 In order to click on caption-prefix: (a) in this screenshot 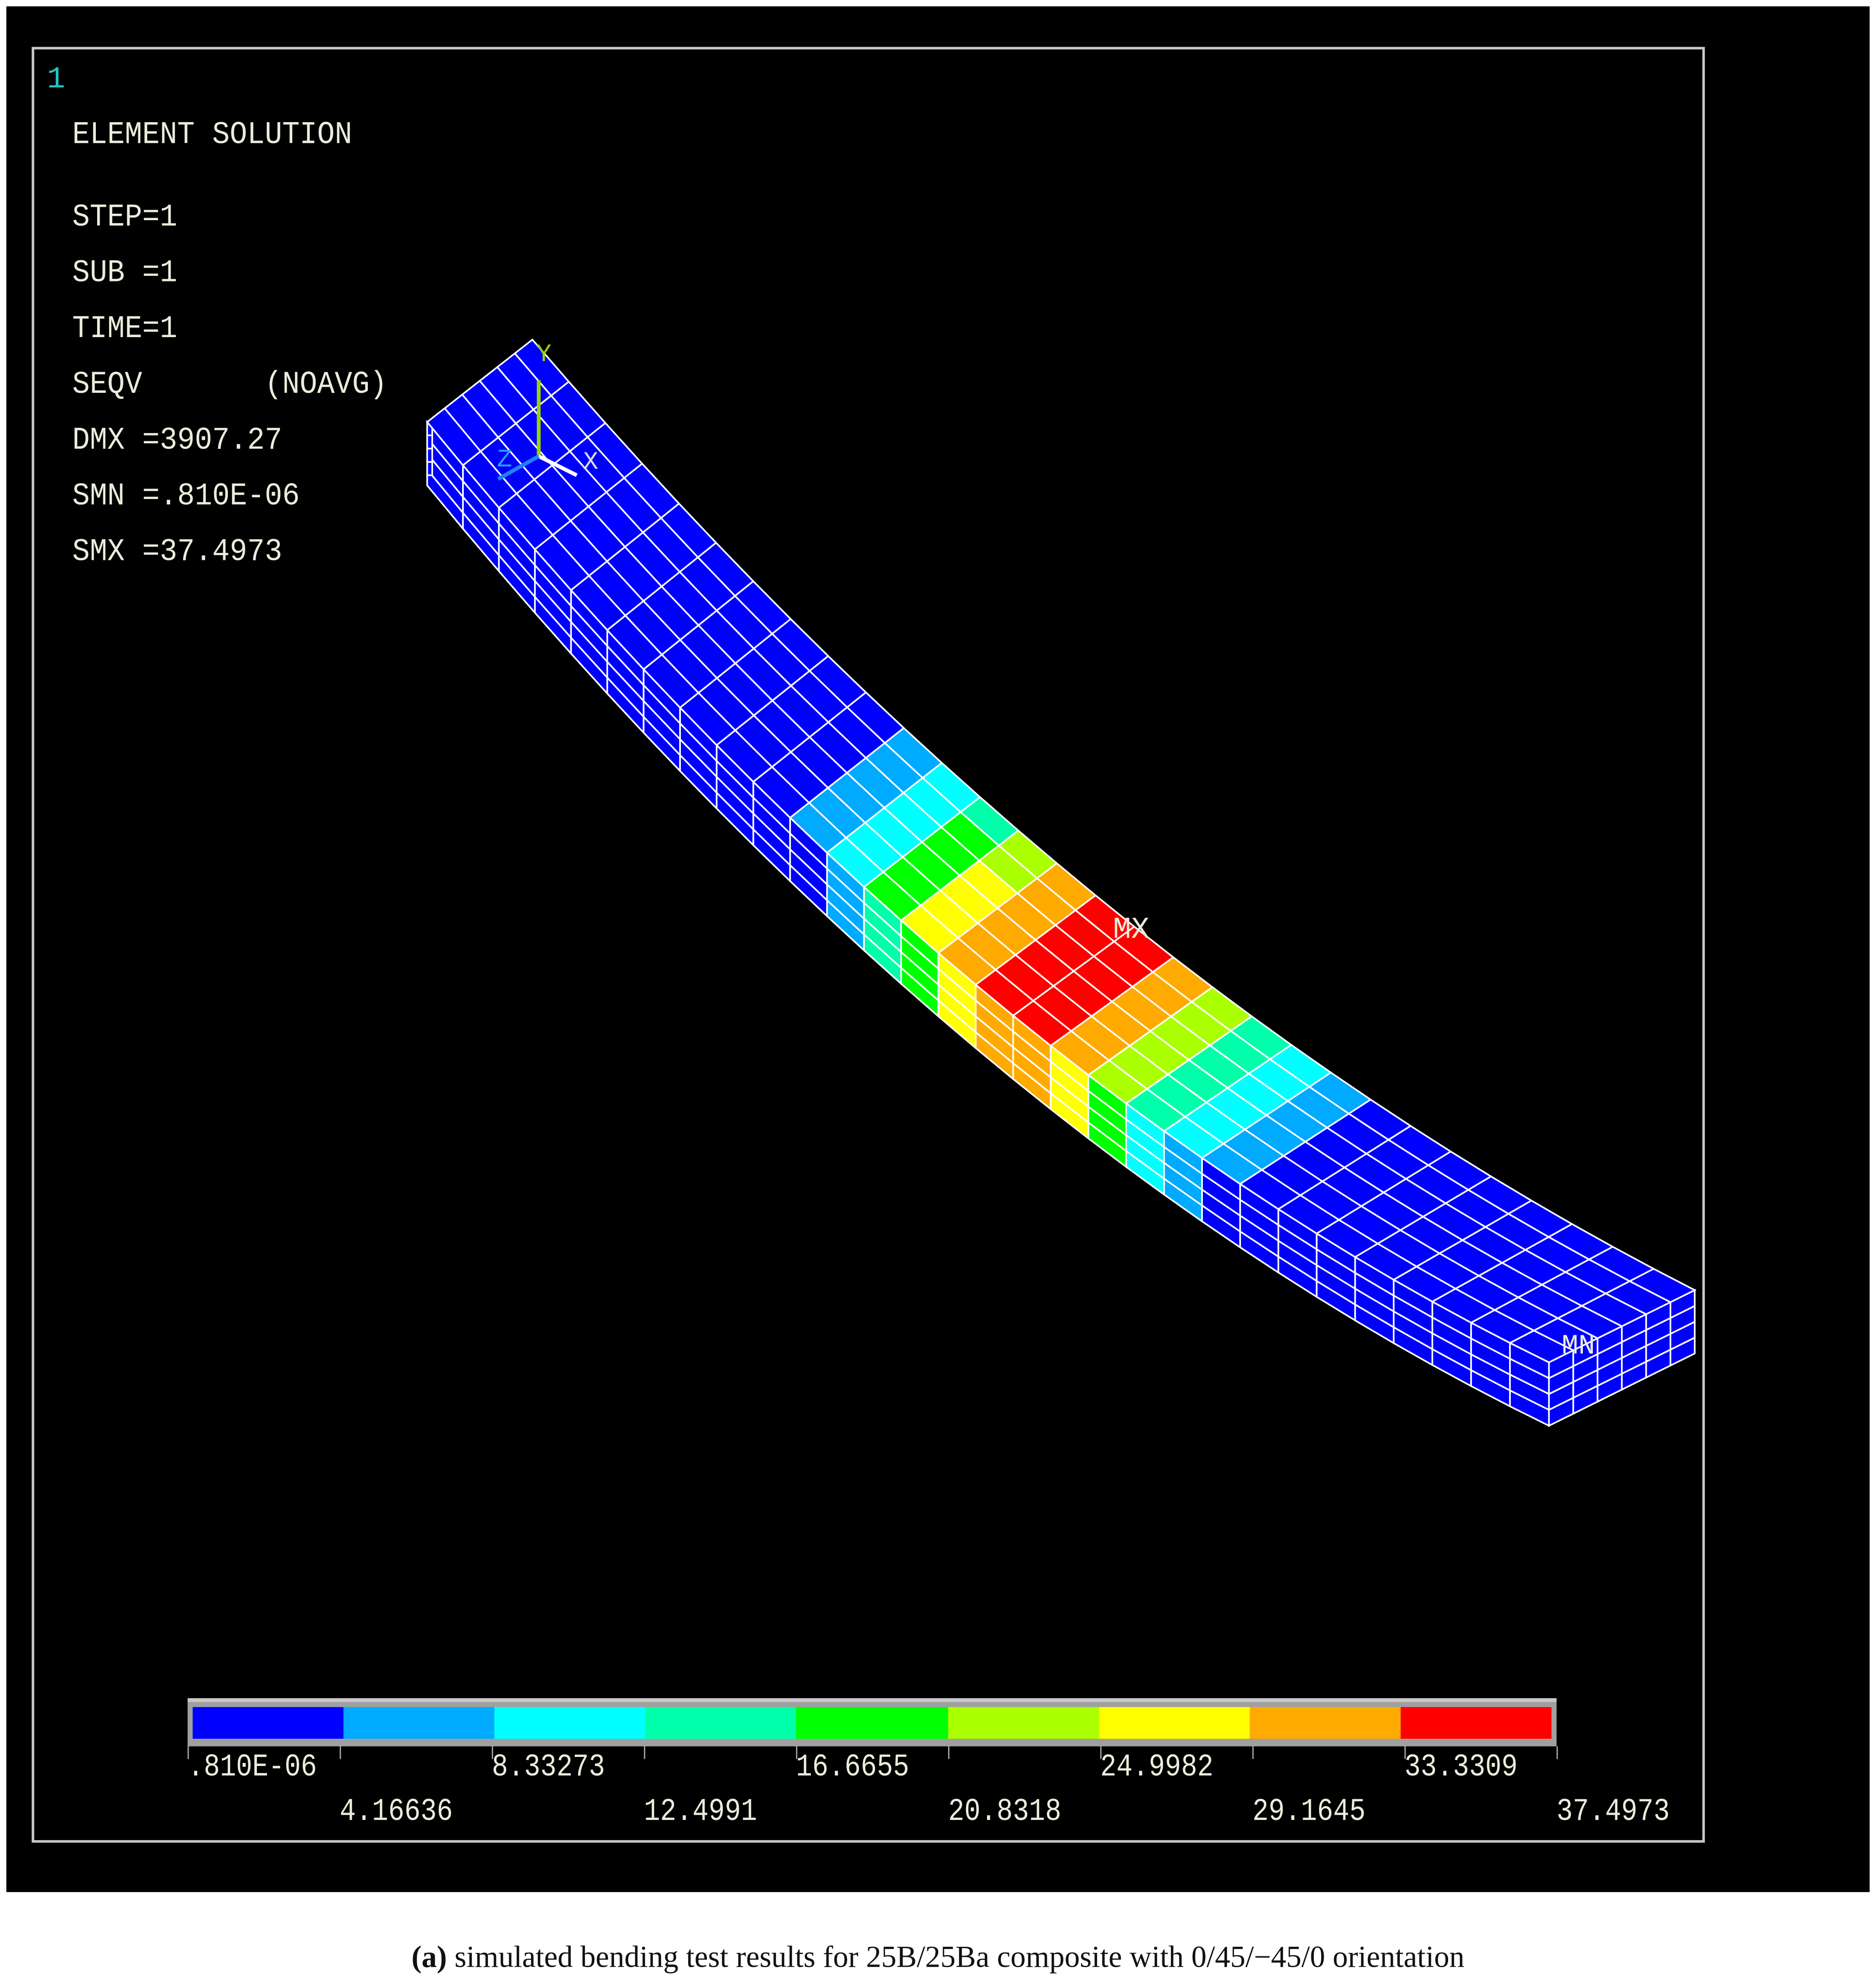, I will do `click(429, 1957)`.